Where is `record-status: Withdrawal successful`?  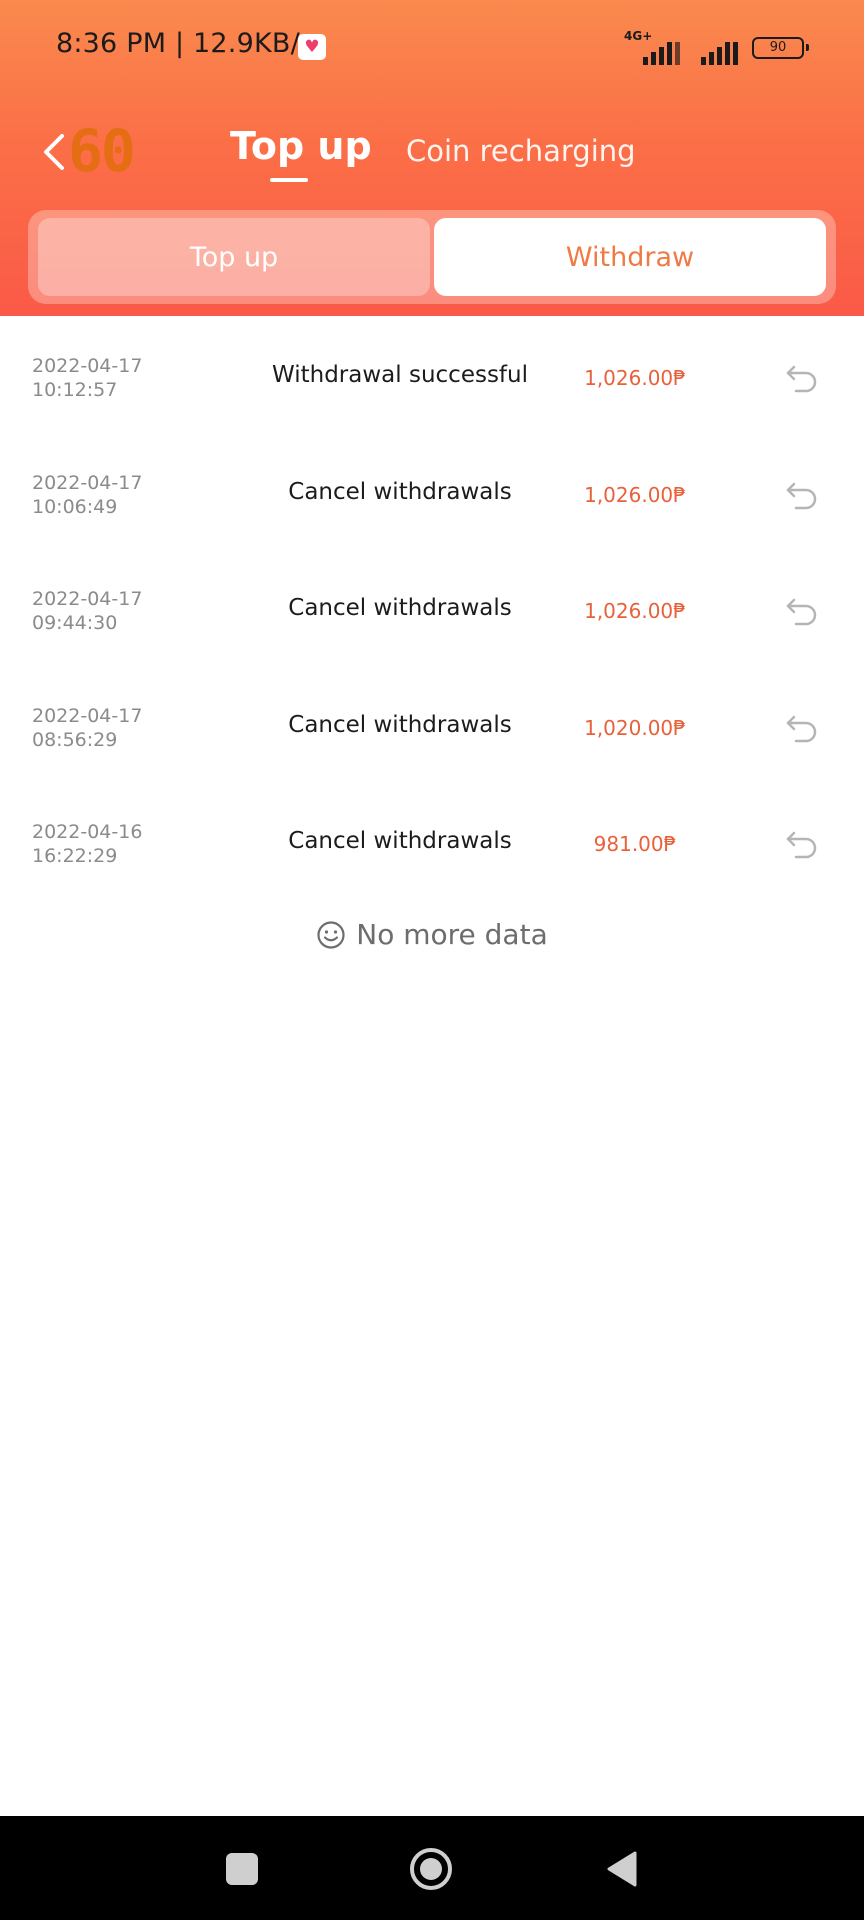 record-status: Withdrawal successful is located at coordinates (399, 375).